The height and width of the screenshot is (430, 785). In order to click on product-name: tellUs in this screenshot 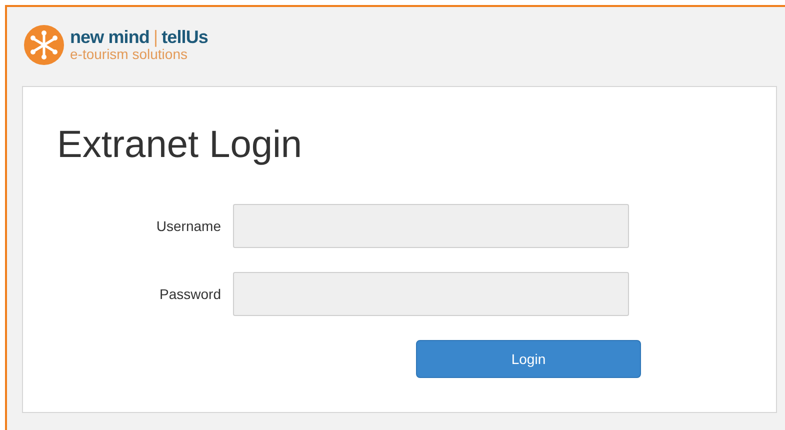, I will do `click(185, 37)`.